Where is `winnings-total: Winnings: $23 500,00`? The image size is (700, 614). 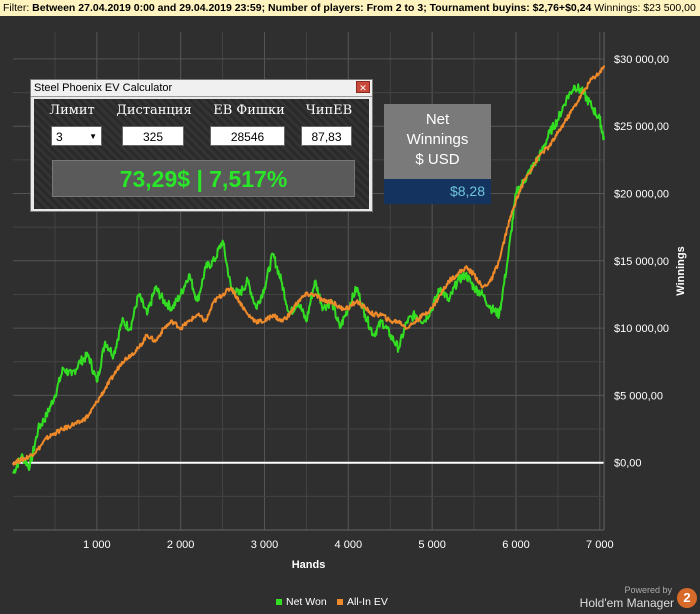 winnings-total: Winnings: $23 500,00 is located at coordinates (645, 8).